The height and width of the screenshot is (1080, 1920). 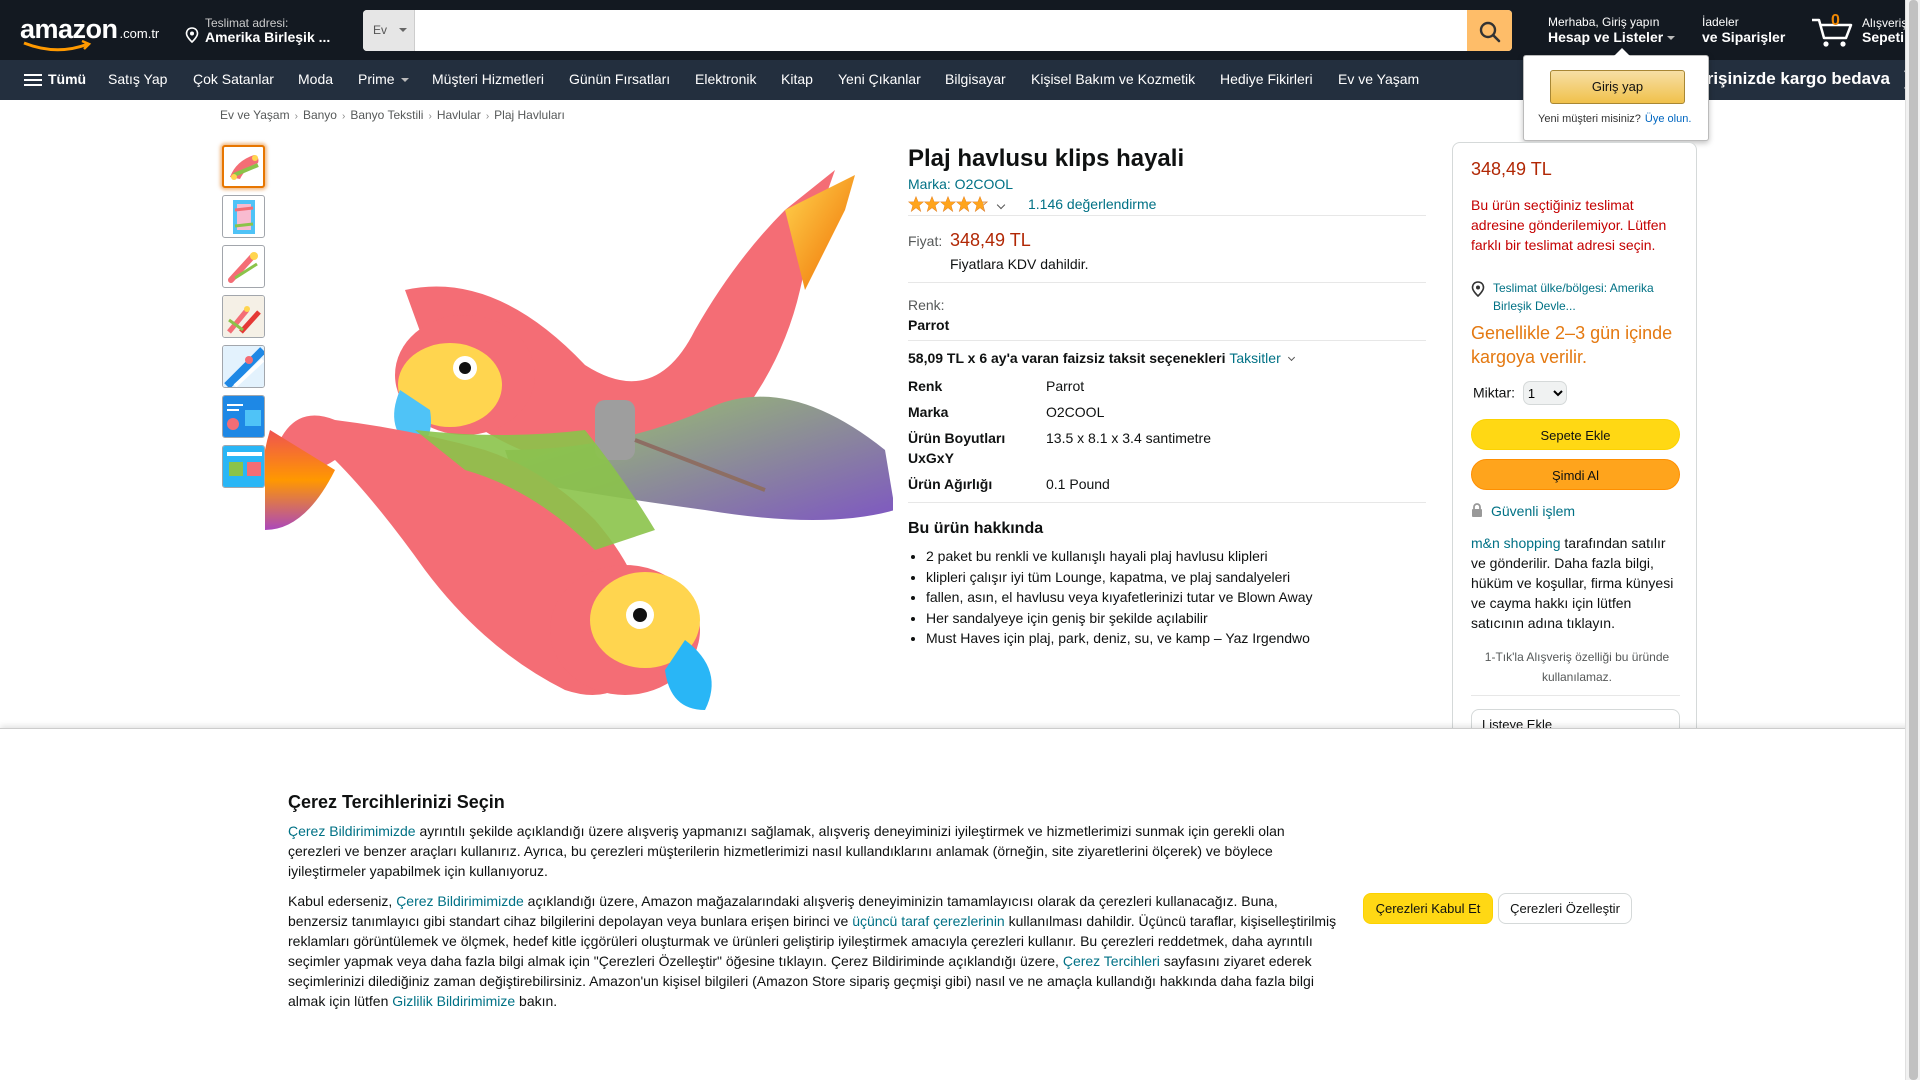 I want to click on third-party-cookies-link: üçüncü taraf çerezlerinin, so click(x=928, y=921).